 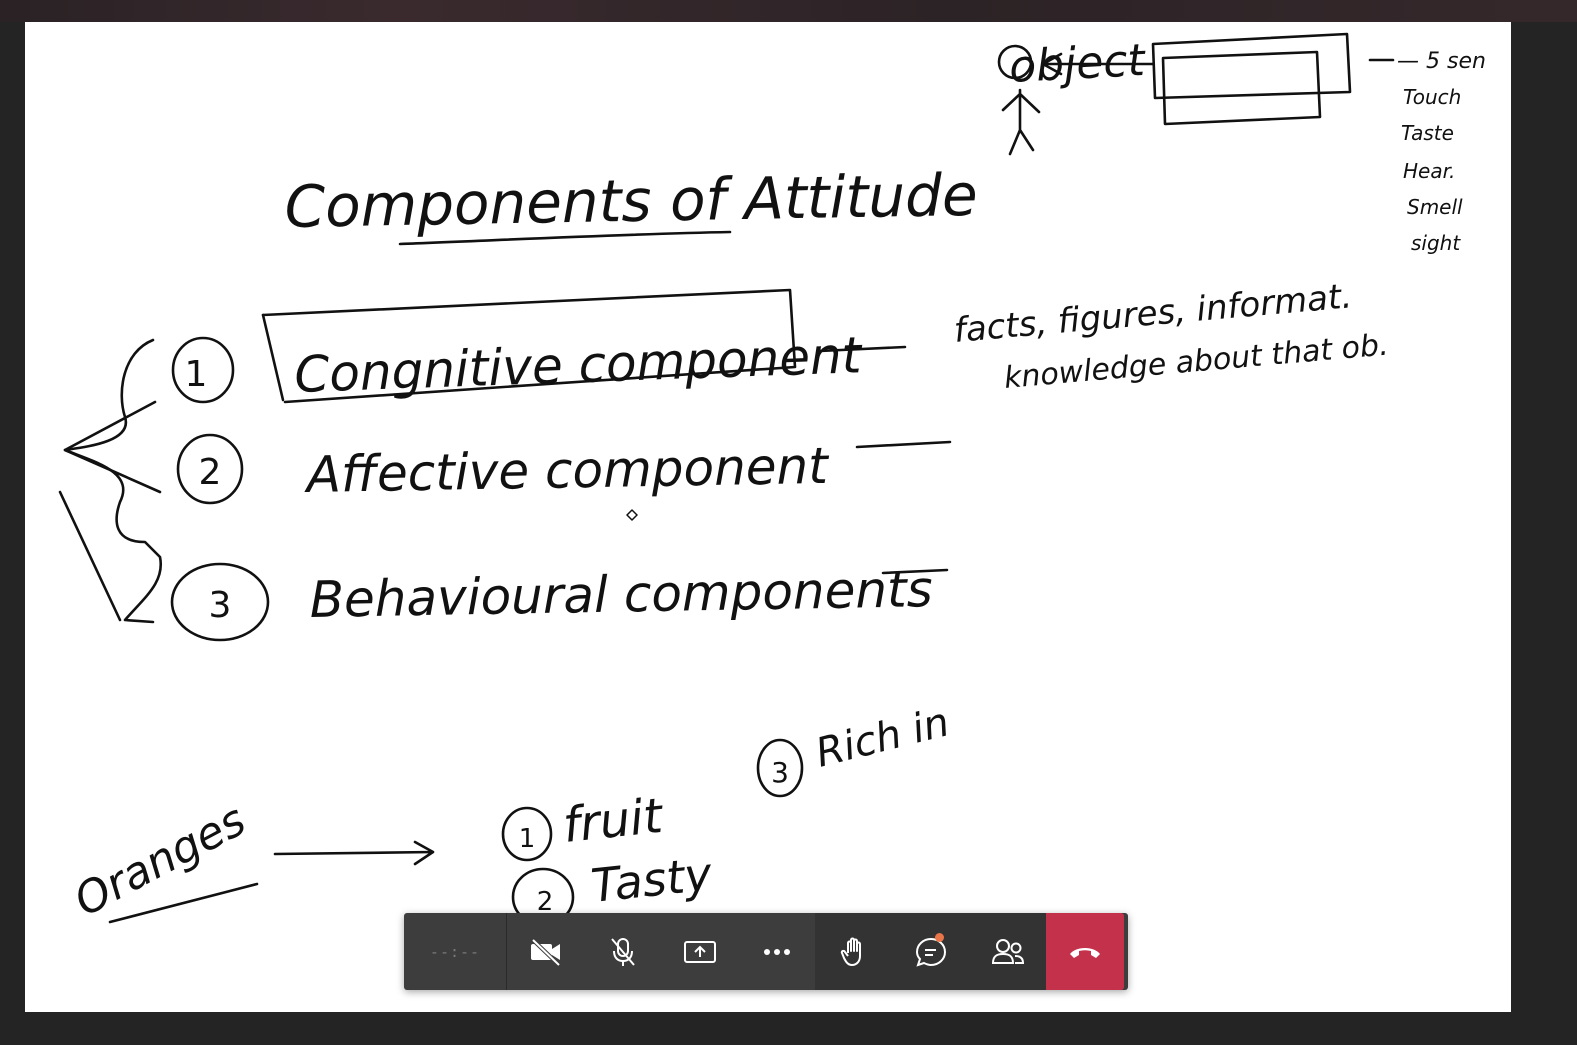 I want to click on example-subject: Oranges, so click(x=160, y=861).